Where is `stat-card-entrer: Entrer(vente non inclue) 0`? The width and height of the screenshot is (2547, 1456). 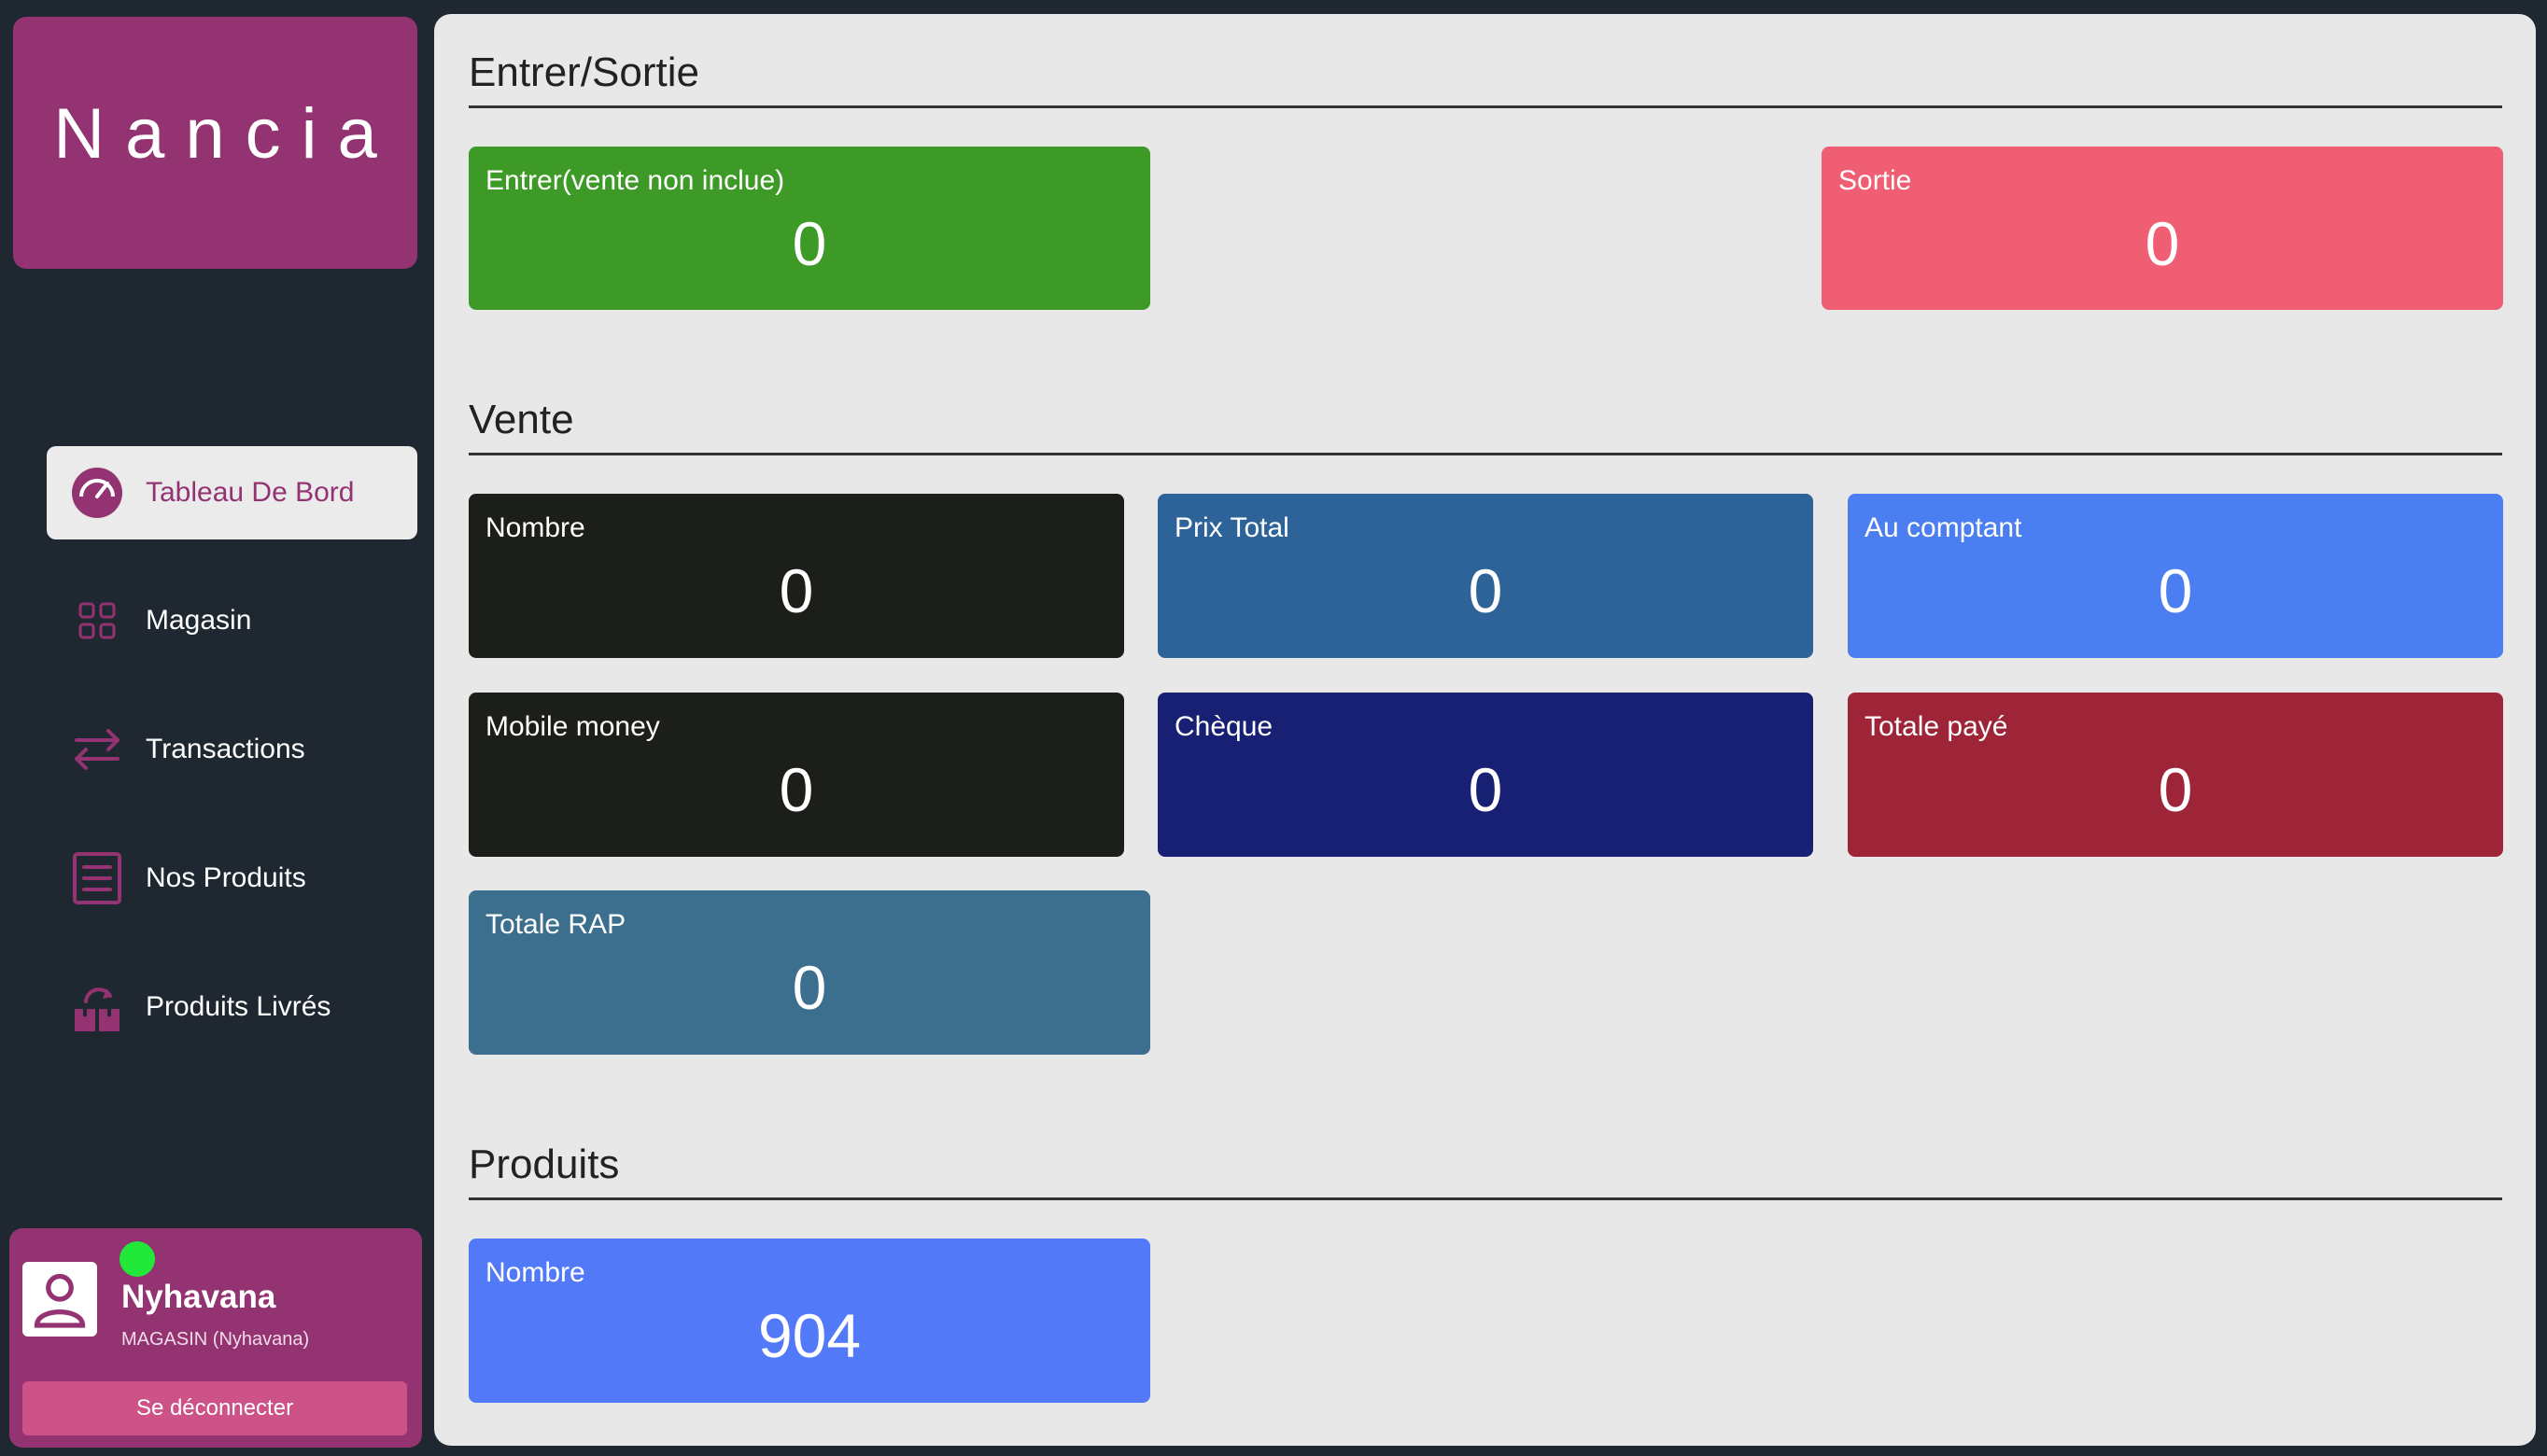 stat-card-entrer: Entrer(vente non inclue) 0 is located at coordinates (809, 228).